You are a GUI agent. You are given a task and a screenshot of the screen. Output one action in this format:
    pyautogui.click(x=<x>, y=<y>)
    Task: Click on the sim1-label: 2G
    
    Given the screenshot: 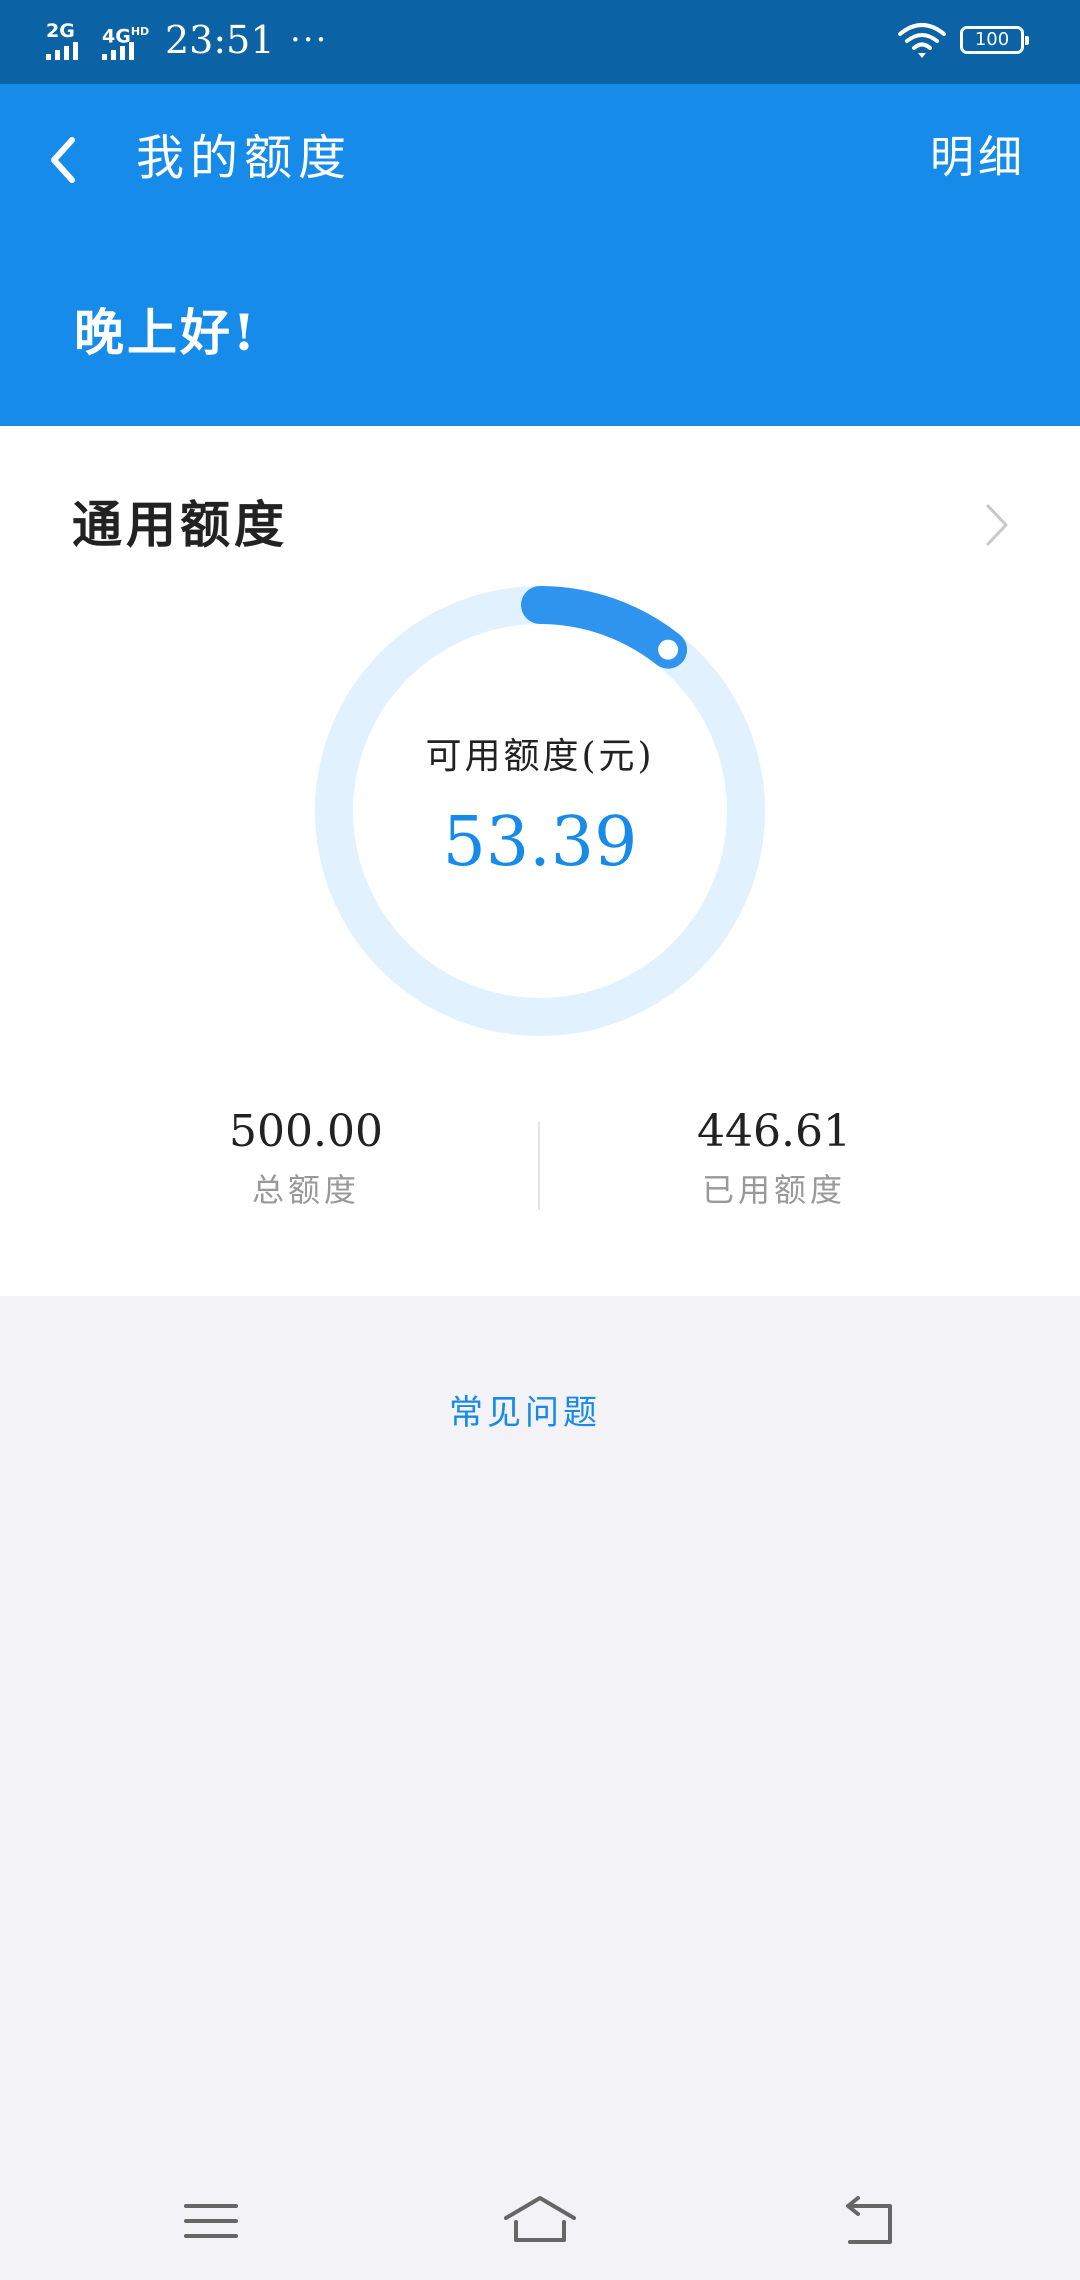 What is the action you would take?
    pyautogui.click(x=60, y=31)
    